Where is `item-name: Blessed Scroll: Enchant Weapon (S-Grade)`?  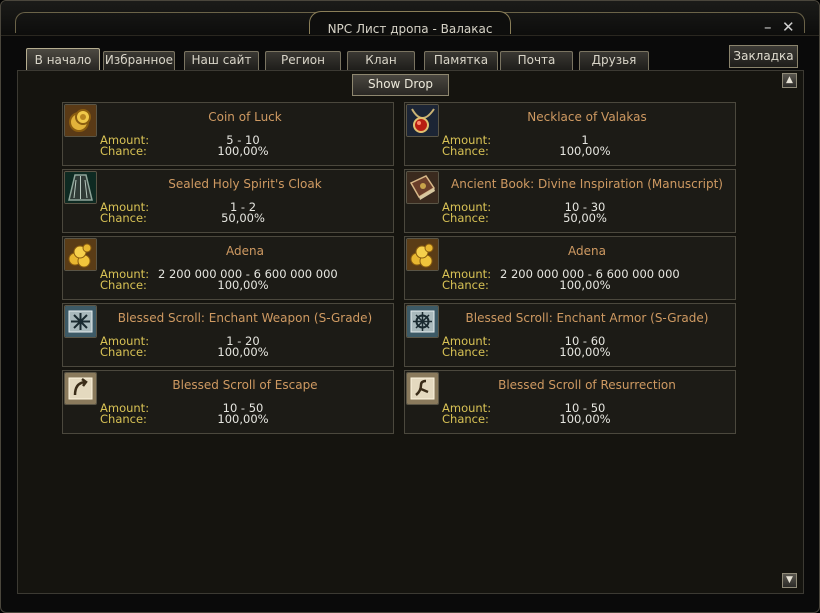
item-name: Blessed Scroll: Enchant Weapon (S-Grade) is located at coordinates (245, 318).